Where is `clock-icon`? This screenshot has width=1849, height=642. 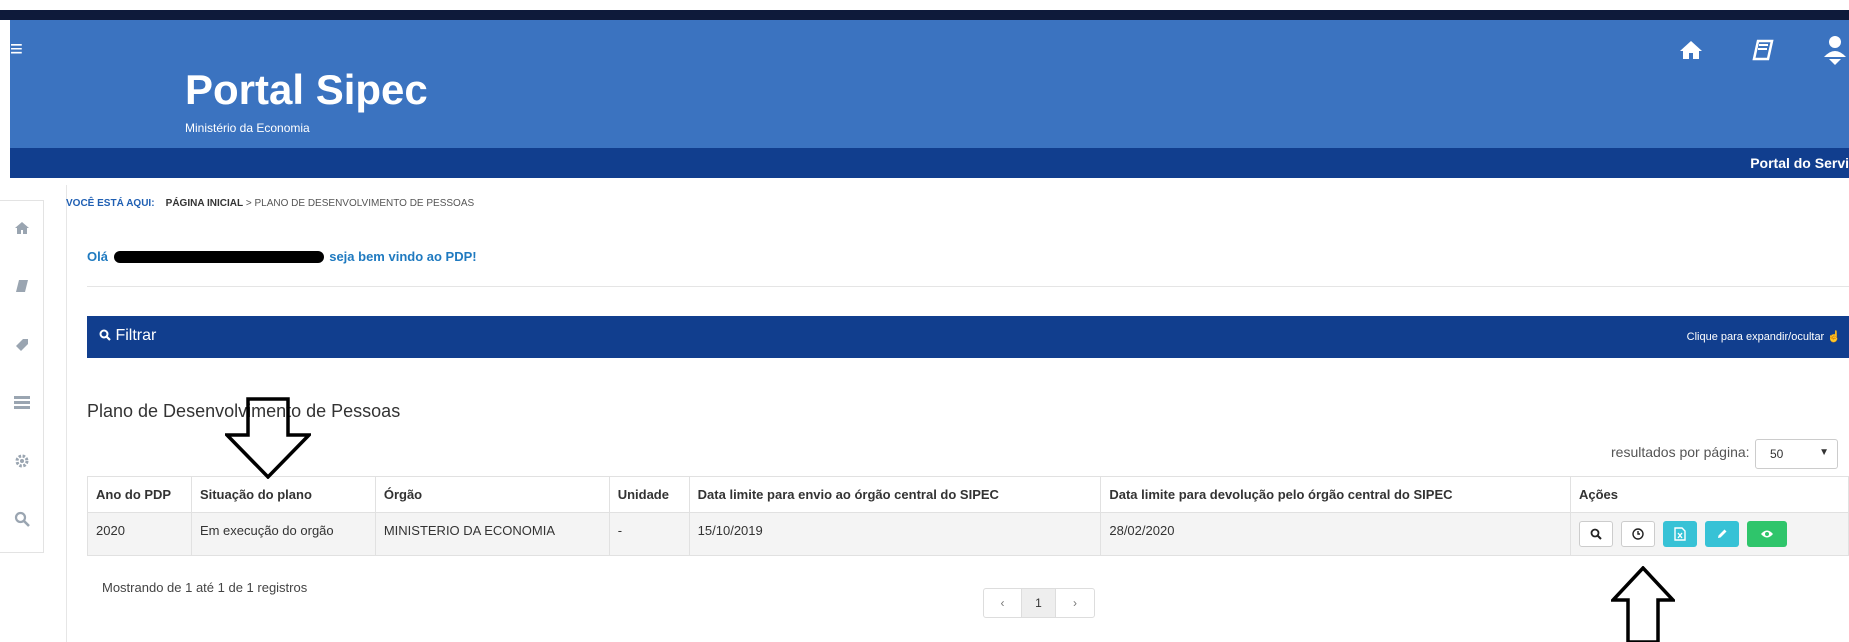
clock-icon is located at coordinates (1638, 534).